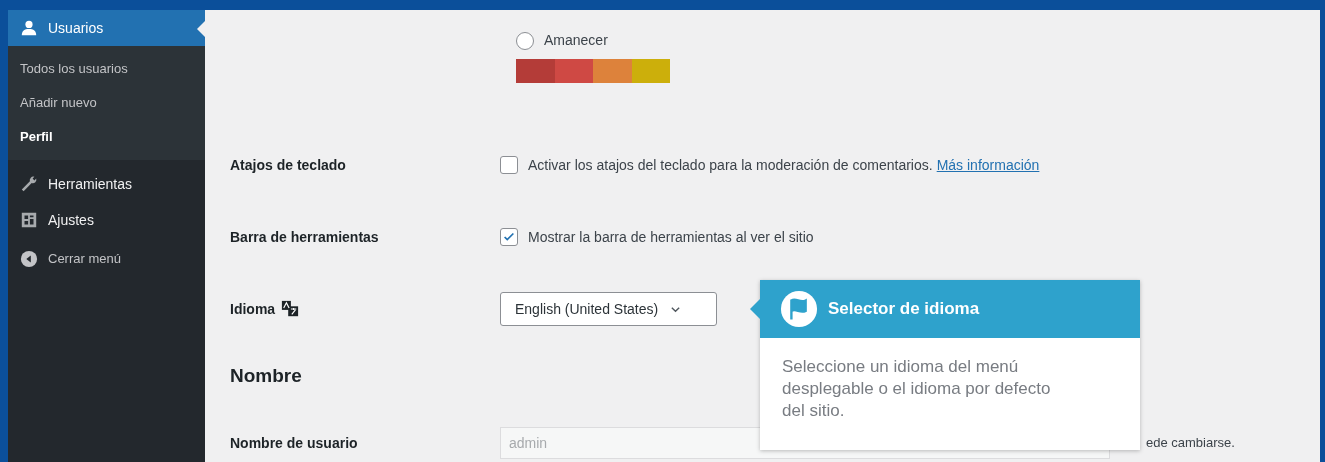 This screenshot has height=462, width=1325. What do you see at coordinates (1190, 443) in the screenshot?
I see `field-description: ede cambiarse.` at bounding box center [1190, 443].